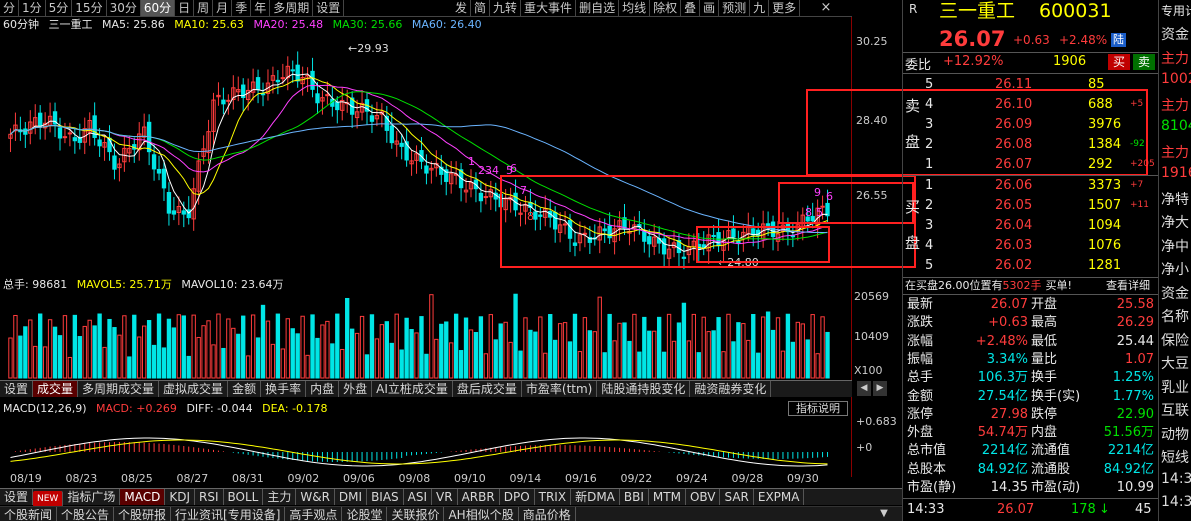 The height and width of the screenshot is (521, 1191). I want to click on period-tab: 5分, so click(59, 8).